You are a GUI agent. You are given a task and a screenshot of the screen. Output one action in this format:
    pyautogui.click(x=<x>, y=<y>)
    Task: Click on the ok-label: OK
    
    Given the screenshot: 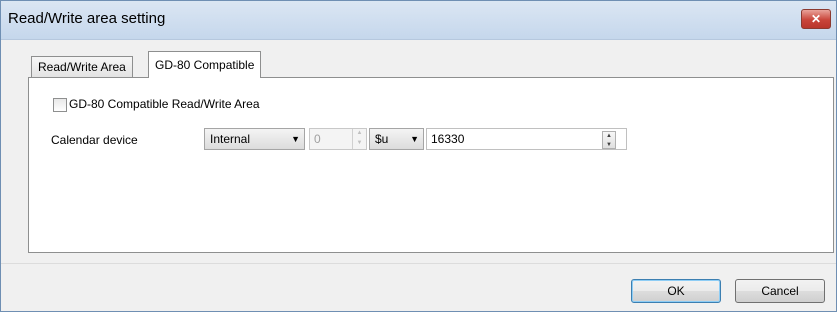 What is the action you would take?
    pyautogui.click(x=676, y=291)
    